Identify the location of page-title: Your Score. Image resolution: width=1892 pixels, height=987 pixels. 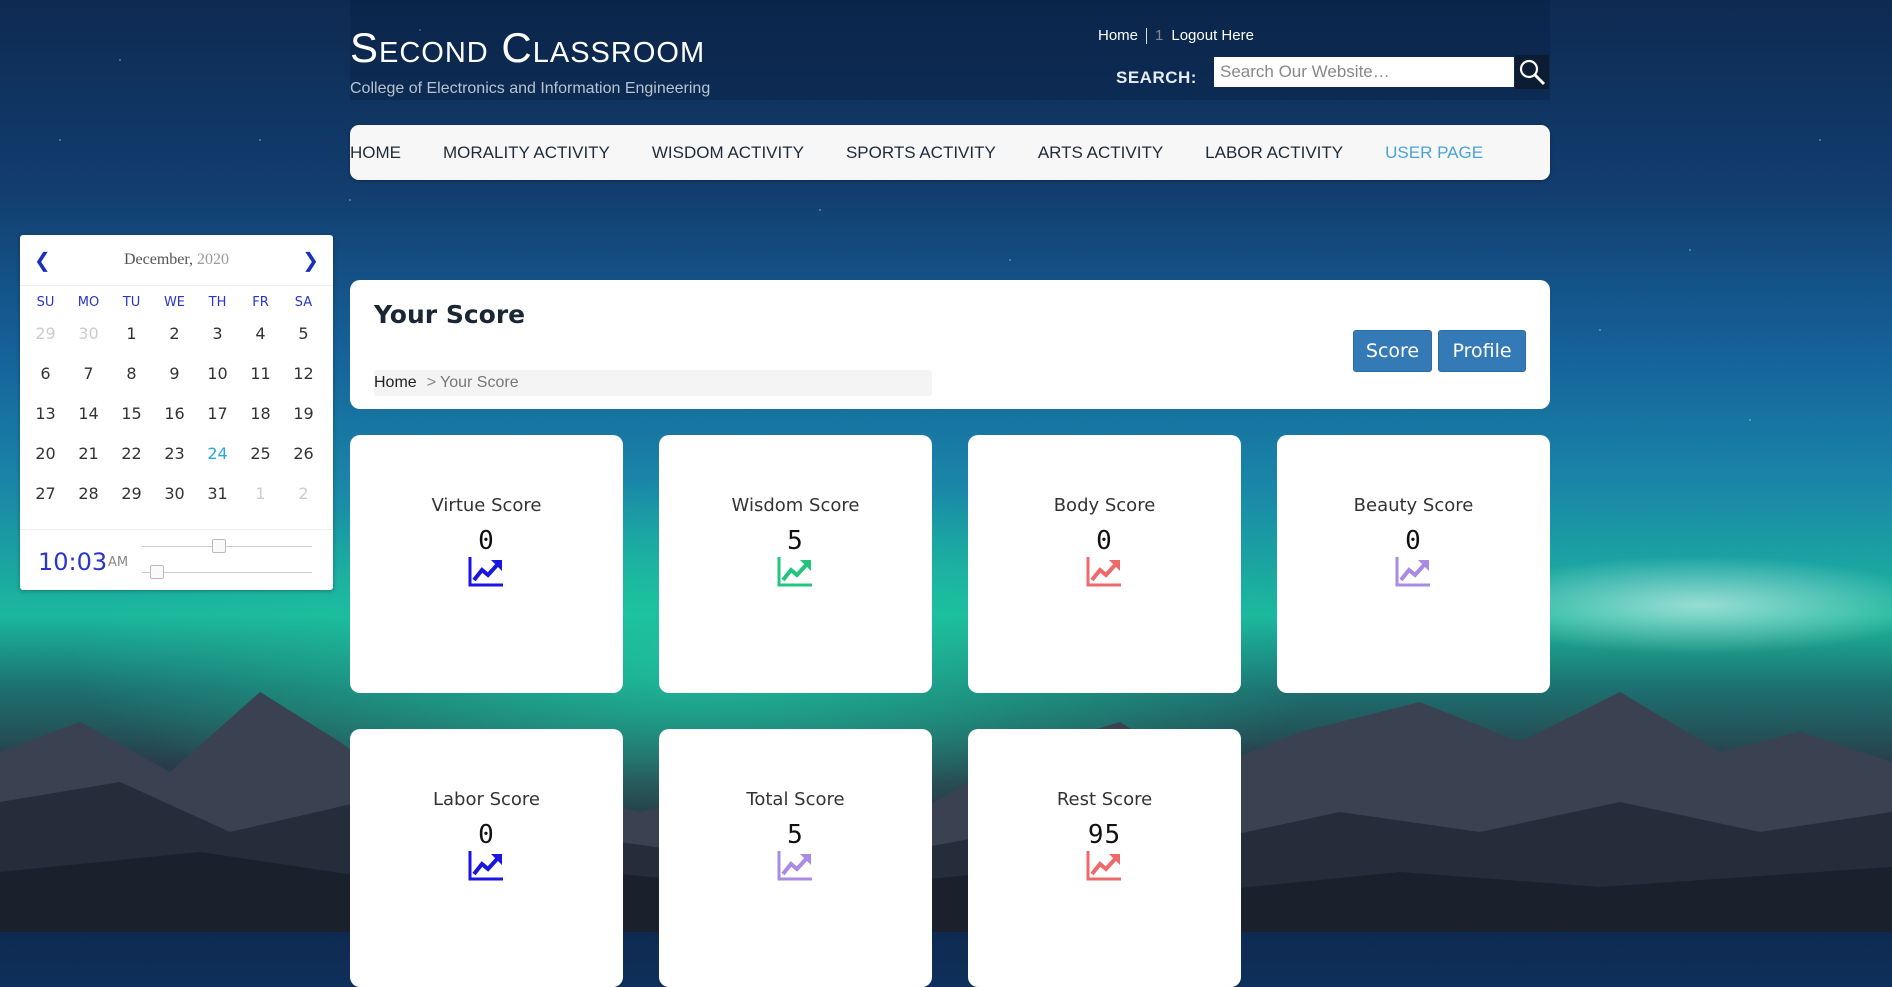
(450, 314).